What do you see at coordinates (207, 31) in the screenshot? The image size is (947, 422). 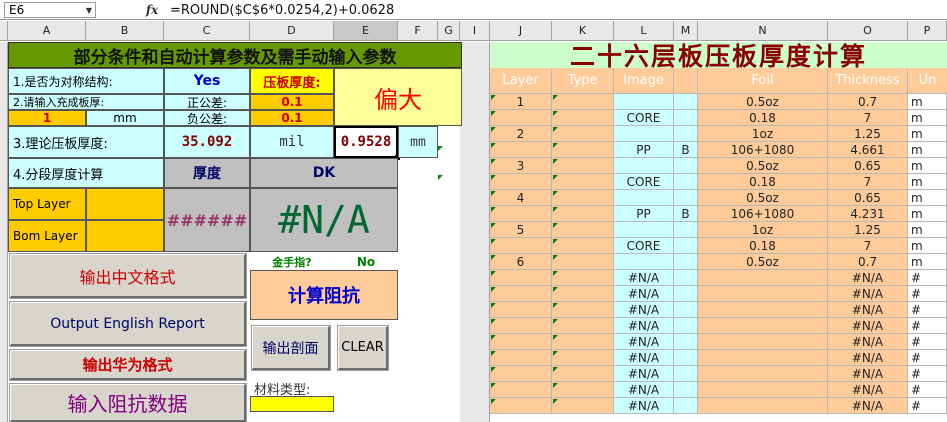 I see `column-header-c: C` at bounding box center [207, 31].